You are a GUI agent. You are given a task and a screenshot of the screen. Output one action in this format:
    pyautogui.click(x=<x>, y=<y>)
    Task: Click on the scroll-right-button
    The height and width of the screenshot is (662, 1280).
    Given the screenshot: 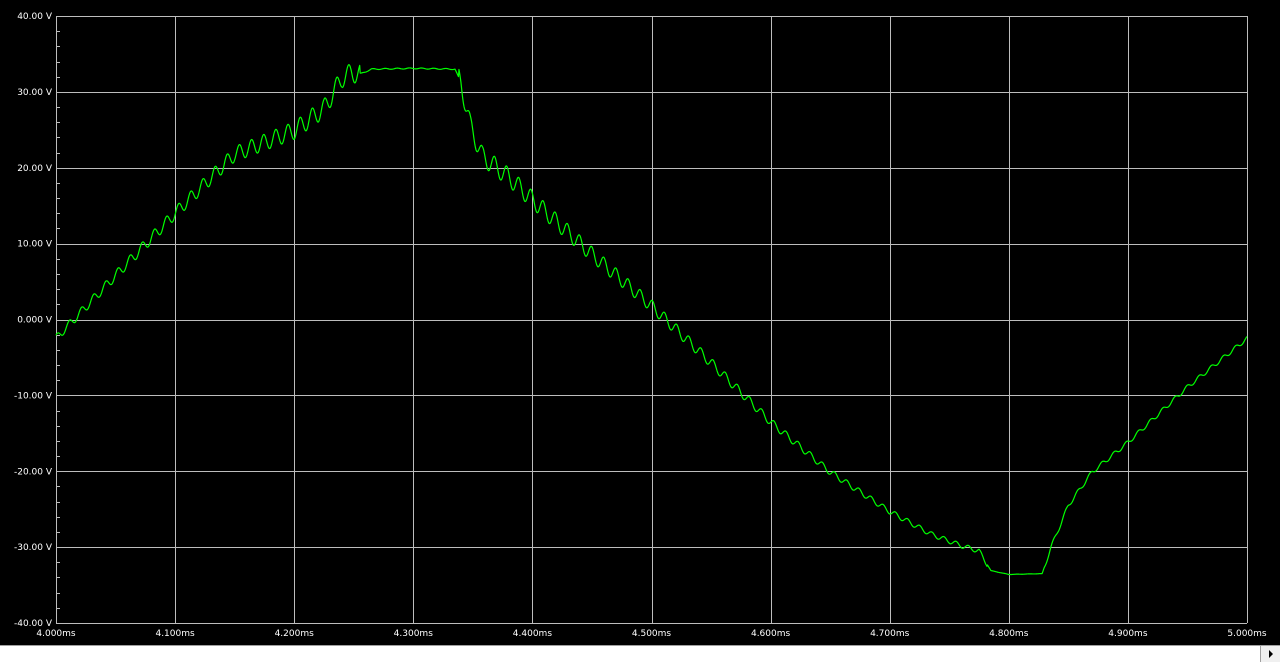 What is the action you would take?
    pyautogui.click(x=1270, y=654)
    